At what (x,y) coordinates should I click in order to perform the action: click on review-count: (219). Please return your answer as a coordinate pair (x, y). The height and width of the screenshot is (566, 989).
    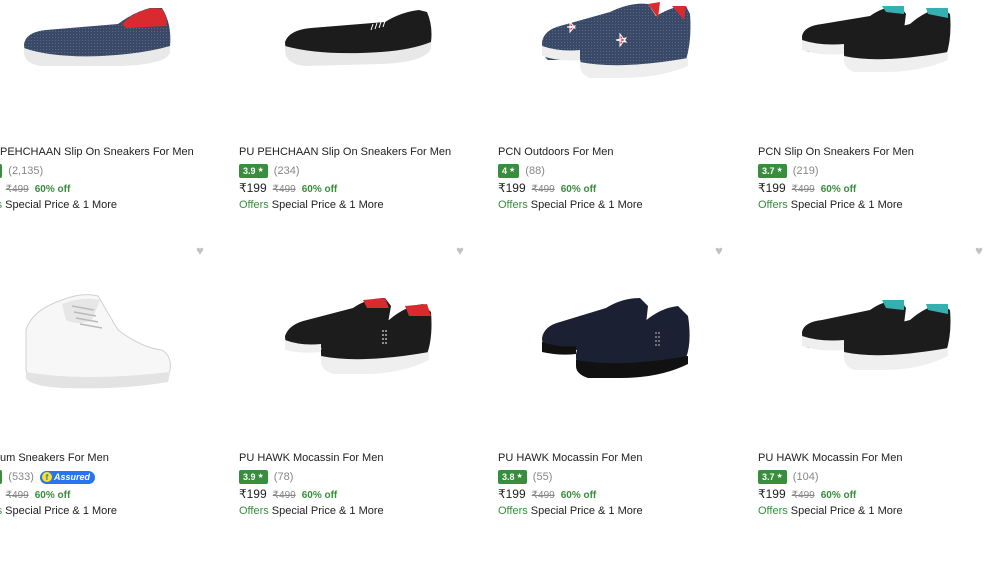
    Looking at the image, I should click on (805, 171).